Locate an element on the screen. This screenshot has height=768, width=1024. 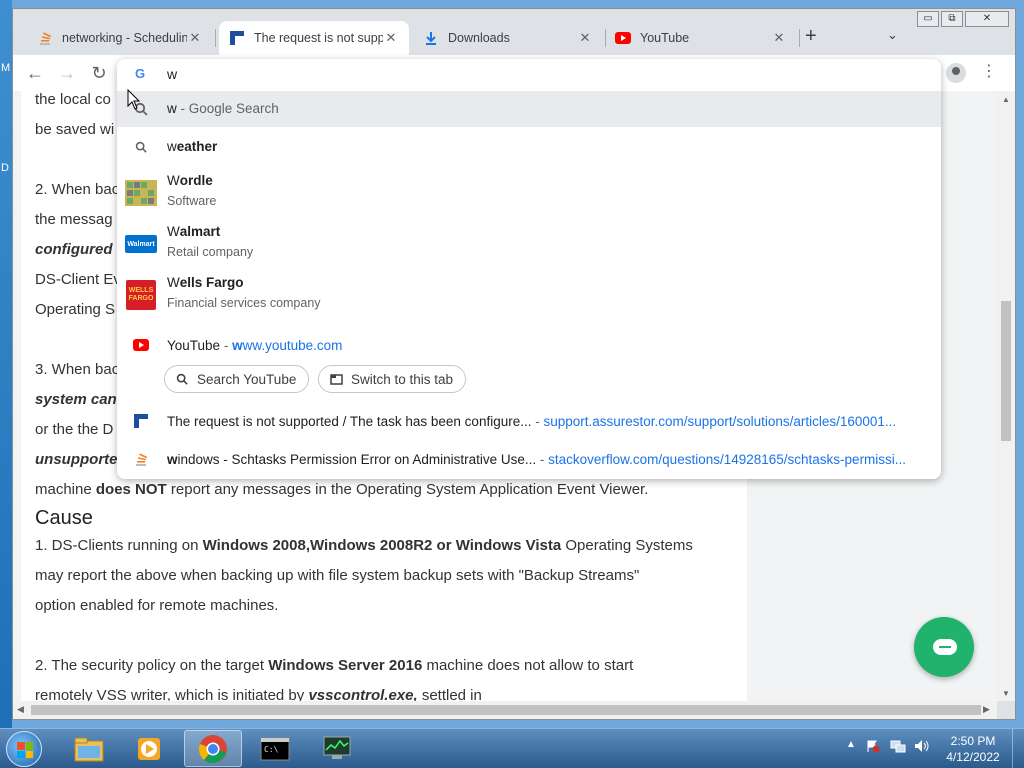
action-center-icon is located at coordinates (873, 747).